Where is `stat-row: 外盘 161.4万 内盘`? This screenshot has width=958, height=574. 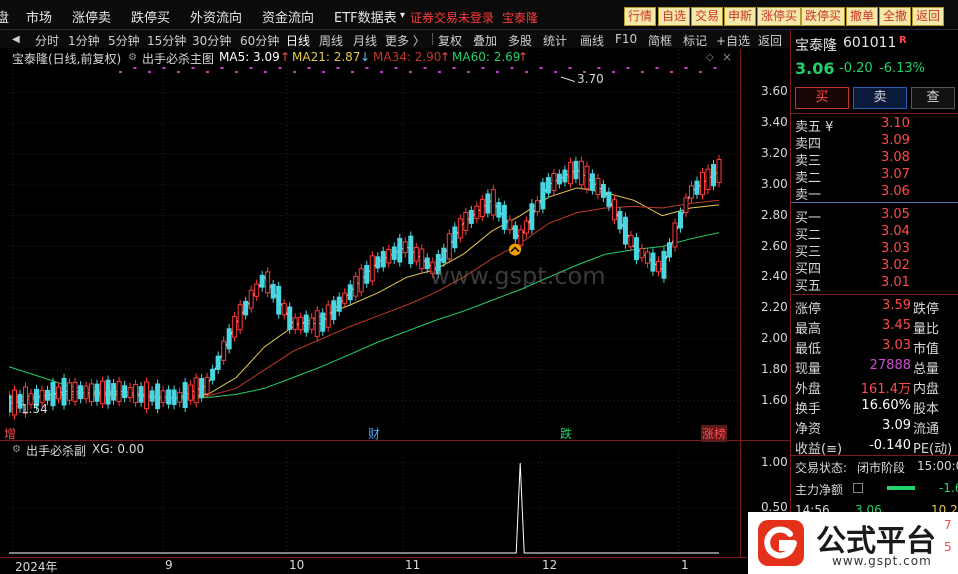 stat-row: 外盘 161.4万 内盘 is located at coordinates (876, 388).